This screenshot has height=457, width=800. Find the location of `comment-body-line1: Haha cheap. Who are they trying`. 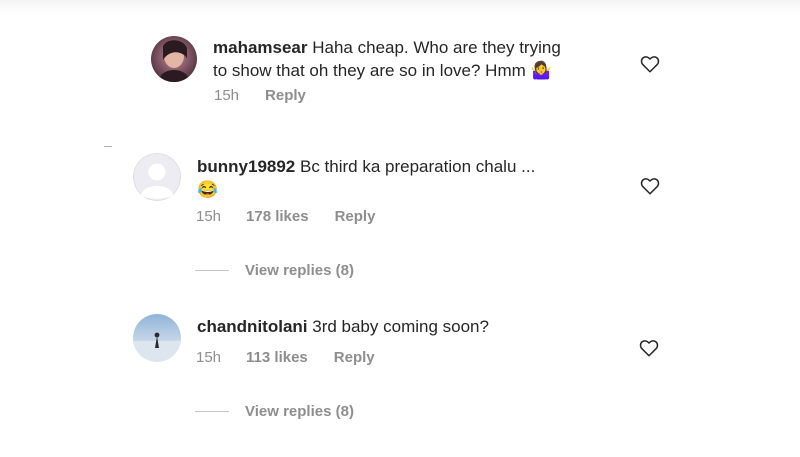

comment-body-line1: Haha cheap. Who are they trying is located at coordinates (436, 47).